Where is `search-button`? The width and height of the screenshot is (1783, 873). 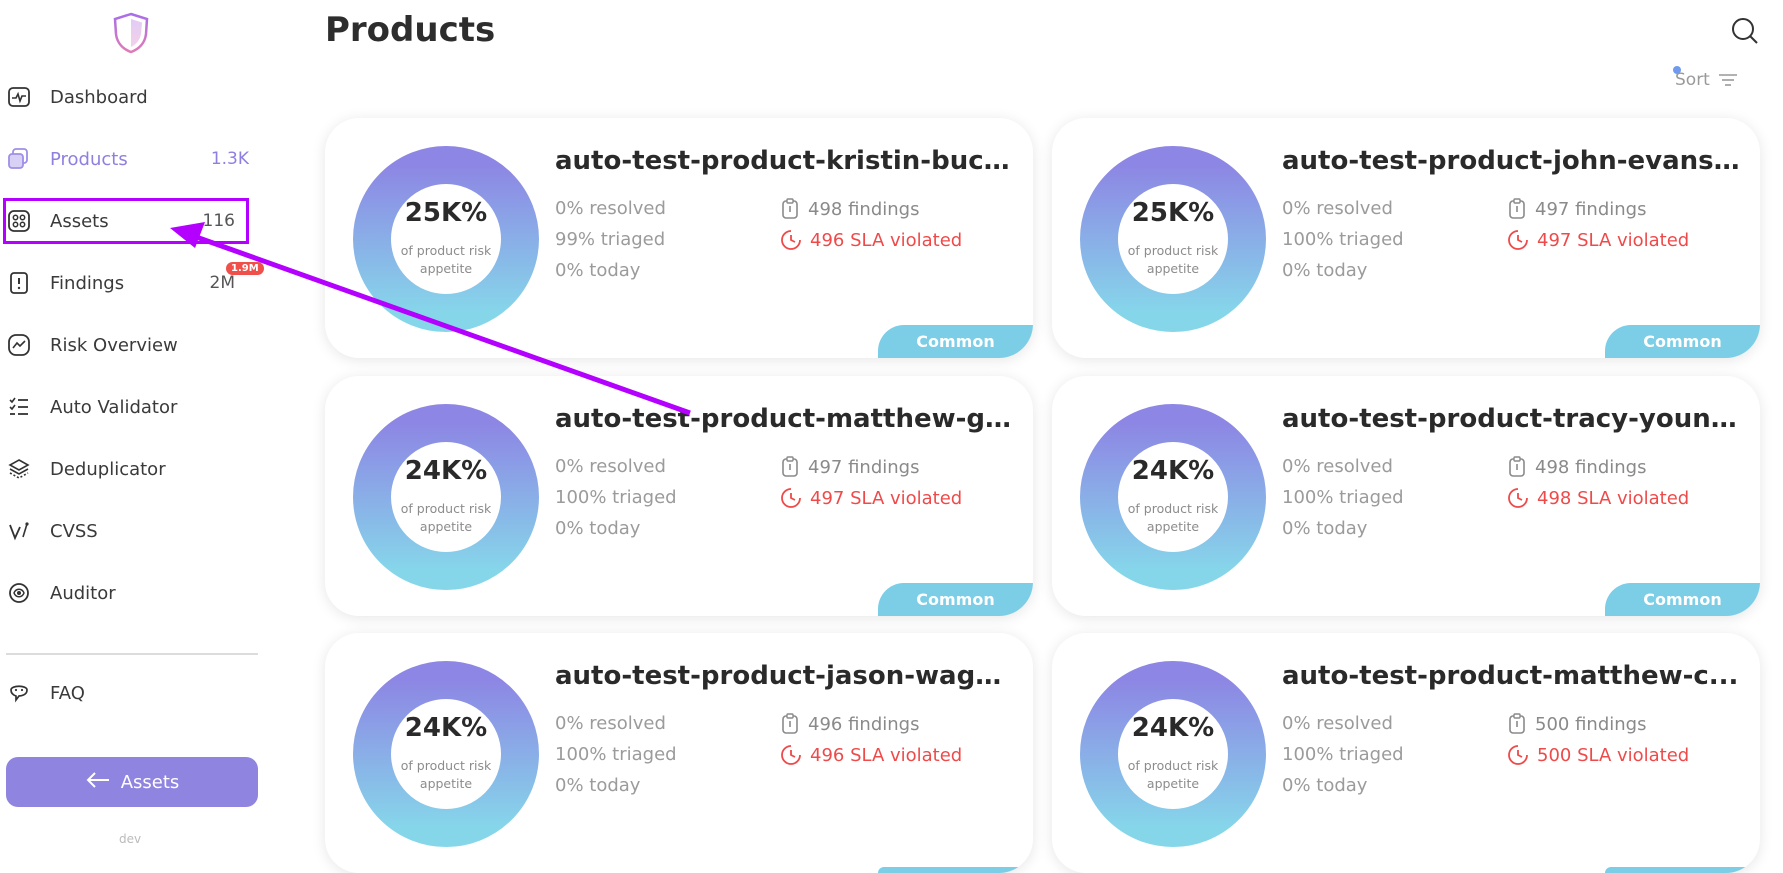
search-button is located at coordinates (1745, 31).